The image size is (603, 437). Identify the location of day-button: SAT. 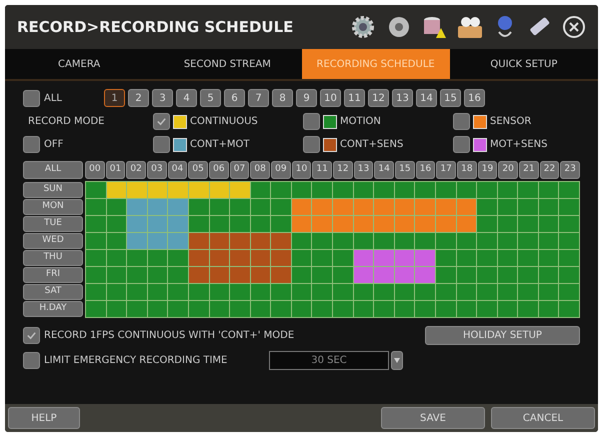
(53, 292).